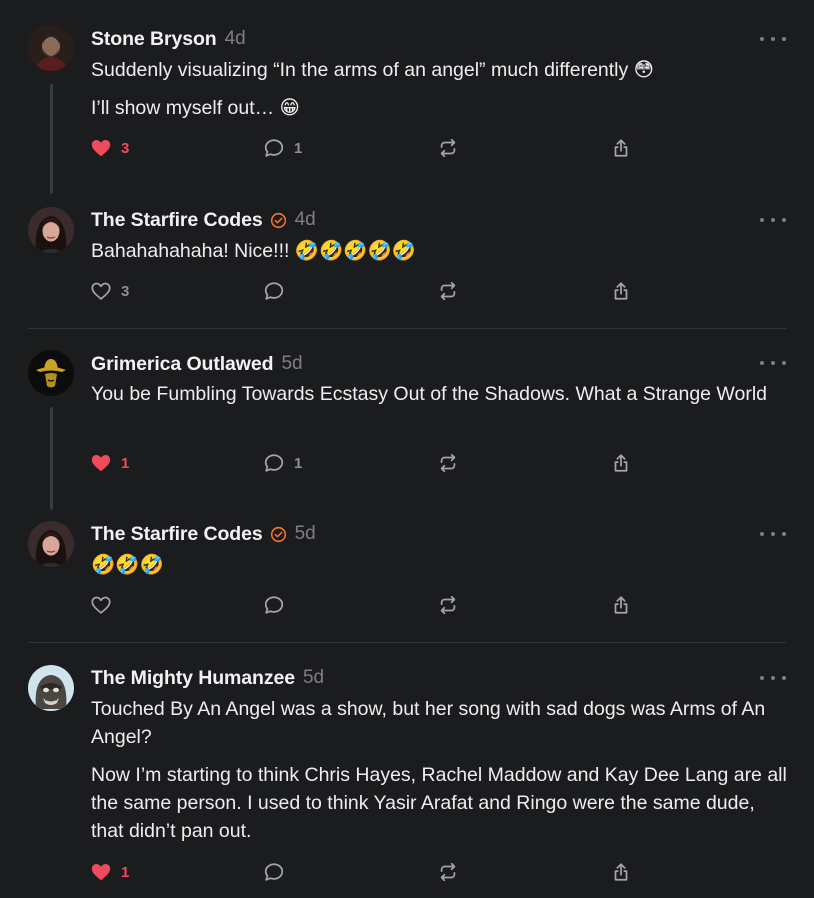 This screenshot has width=814, height=898. What do you see at coordinates (193, 678) in the screenshot?
I see `author-name: The Mighty Humanzee` at bounding box center [193, 678].